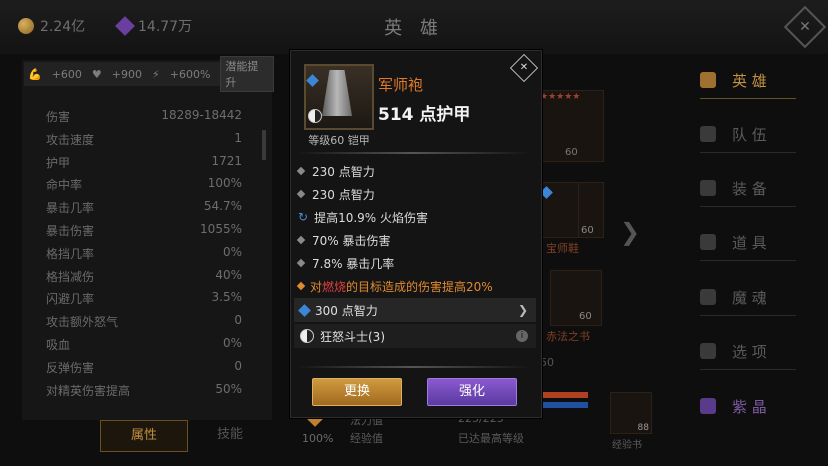 The width and height of the screenshot is (828, 466). I want to click on socket-text: 300 点智力, so click(346, 310).